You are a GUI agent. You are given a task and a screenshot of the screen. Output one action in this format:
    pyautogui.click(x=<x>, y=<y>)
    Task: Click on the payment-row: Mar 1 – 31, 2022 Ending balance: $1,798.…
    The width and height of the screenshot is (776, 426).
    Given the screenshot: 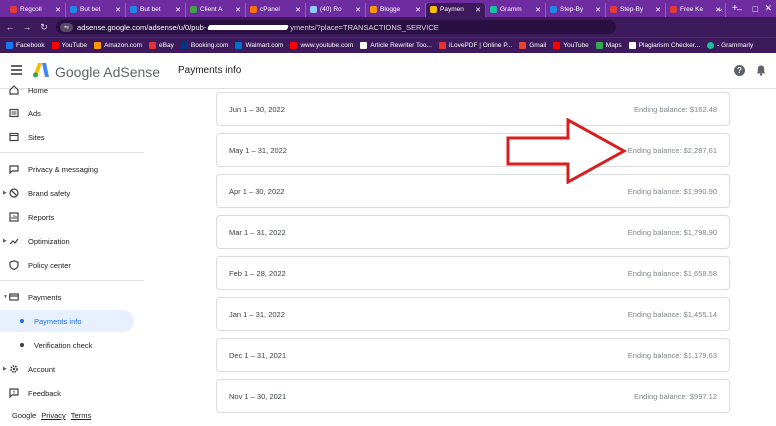 What is the action you would take?
    pyautogui.click(x=473, y=232)
    